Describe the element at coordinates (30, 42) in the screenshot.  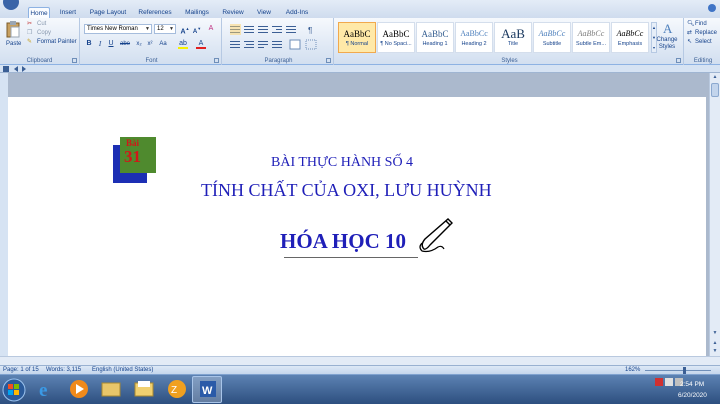
I see `format-painter-icon: ✎` at that location.